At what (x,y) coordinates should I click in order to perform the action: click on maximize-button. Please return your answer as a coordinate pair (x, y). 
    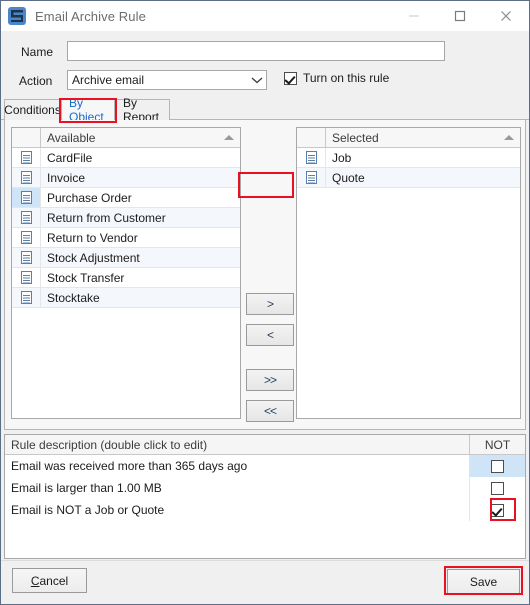
    Looking at the image, I should click on (460, 16).